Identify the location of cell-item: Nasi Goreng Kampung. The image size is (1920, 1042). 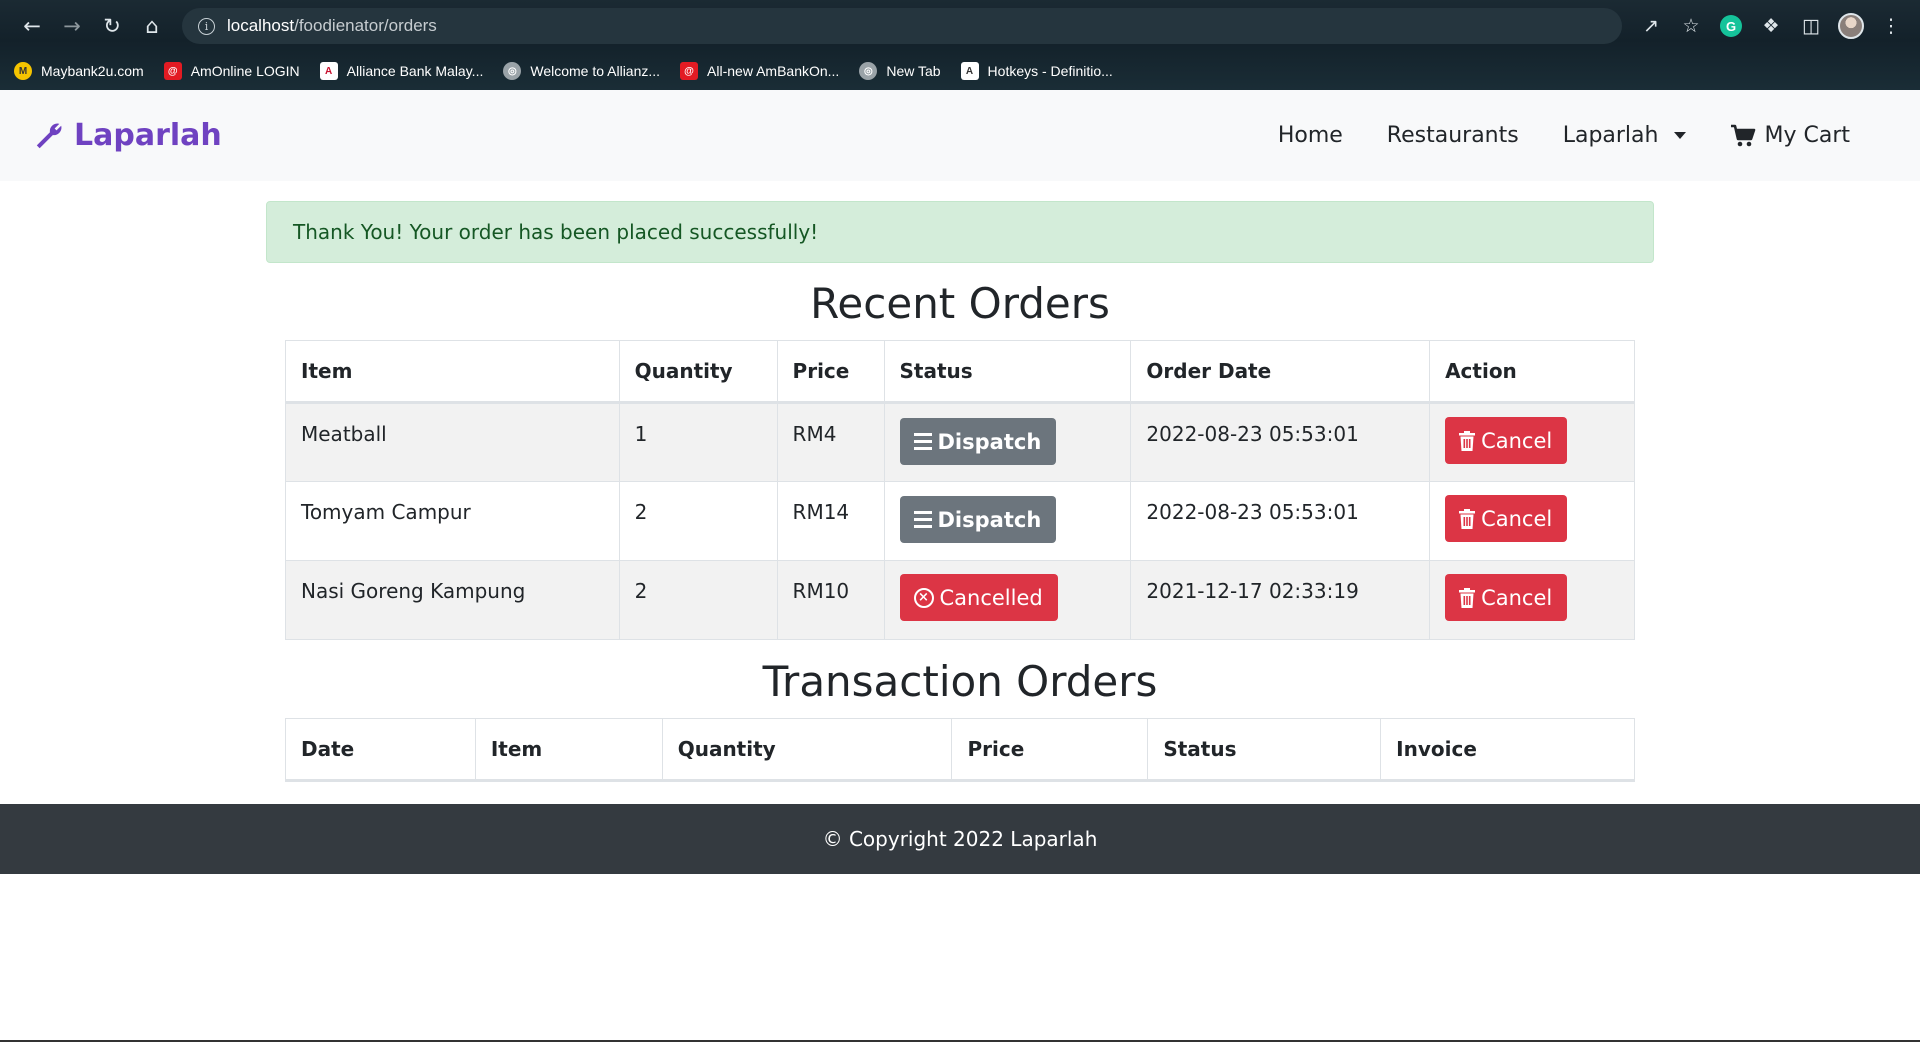
(452, 600).